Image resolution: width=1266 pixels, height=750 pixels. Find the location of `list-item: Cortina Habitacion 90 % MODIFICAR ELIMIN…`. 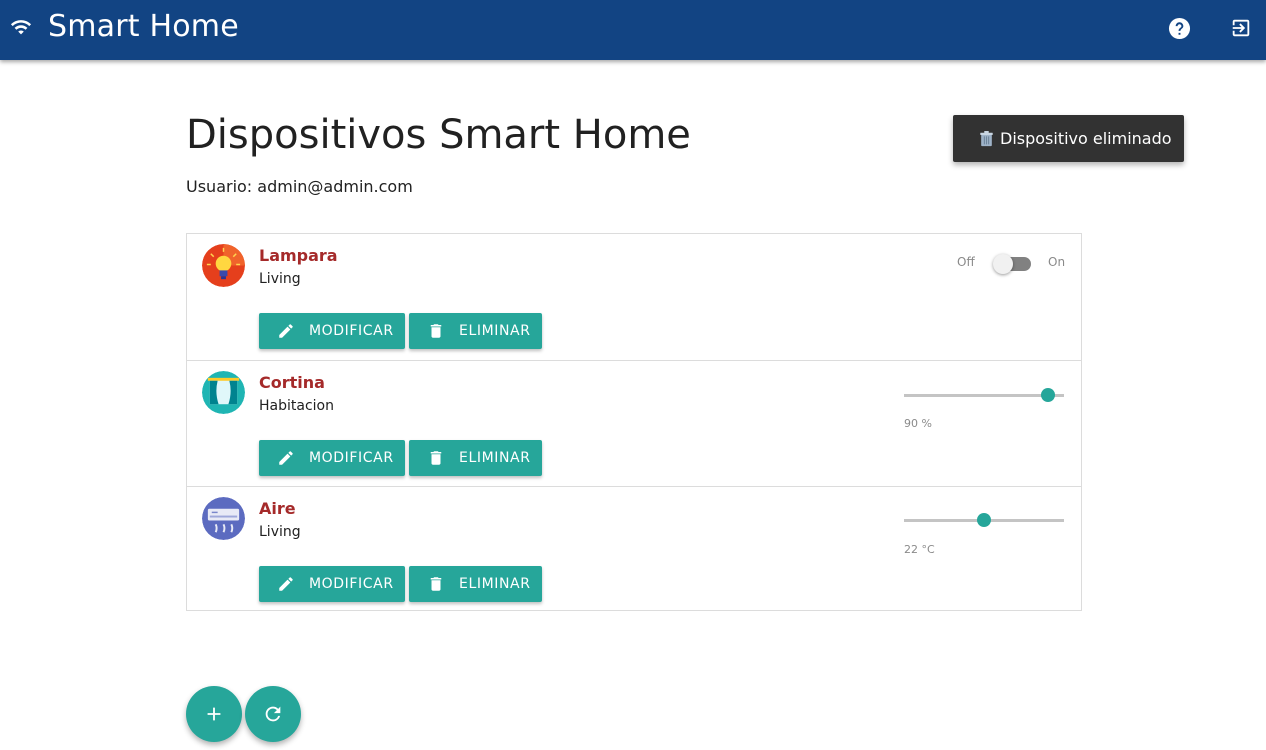

list-item: Cortina Habitacion 90 % MODIFICAR ELIMIN… is located at coordinates (634, 423).